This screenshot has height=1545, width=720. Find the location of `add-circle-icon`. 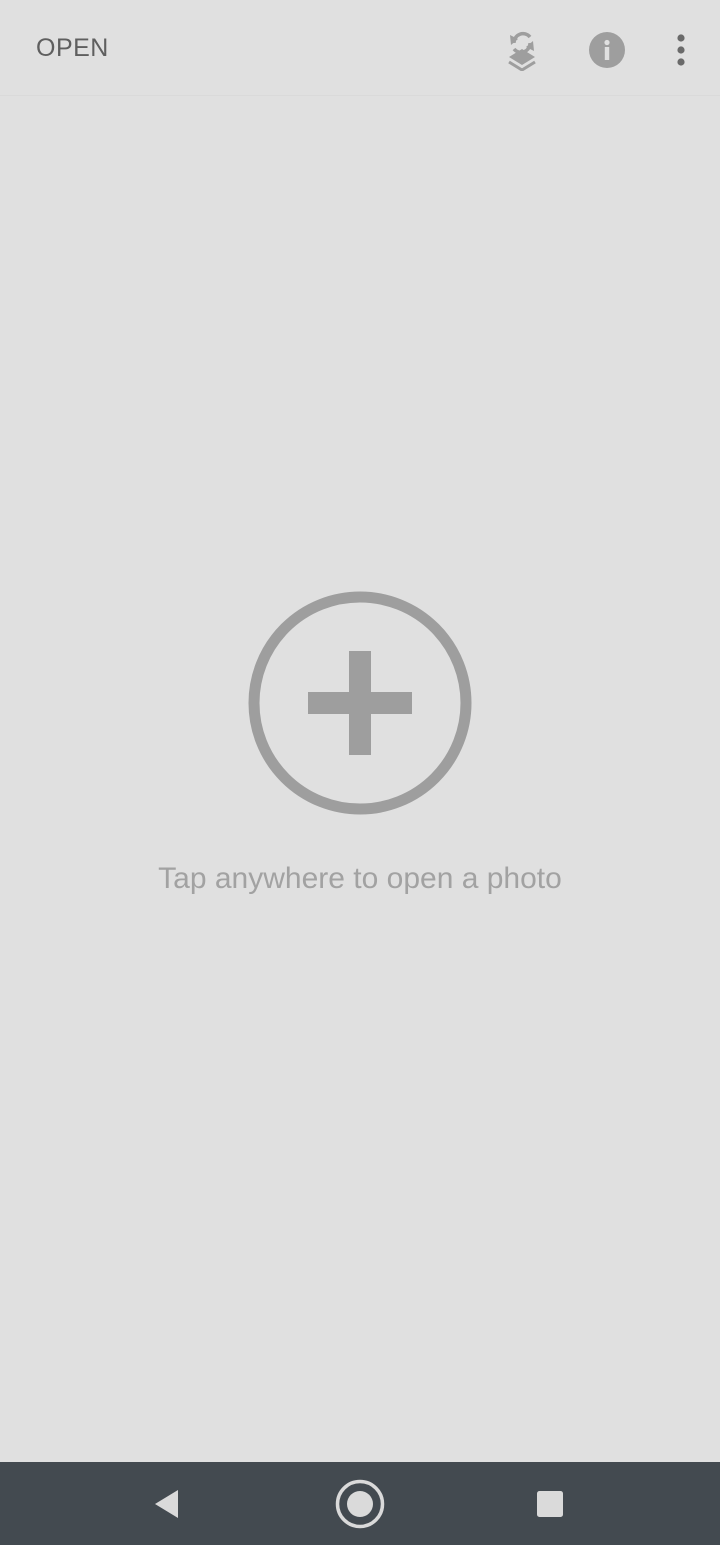

add-circle-icon is located at coordinates (360, 703).